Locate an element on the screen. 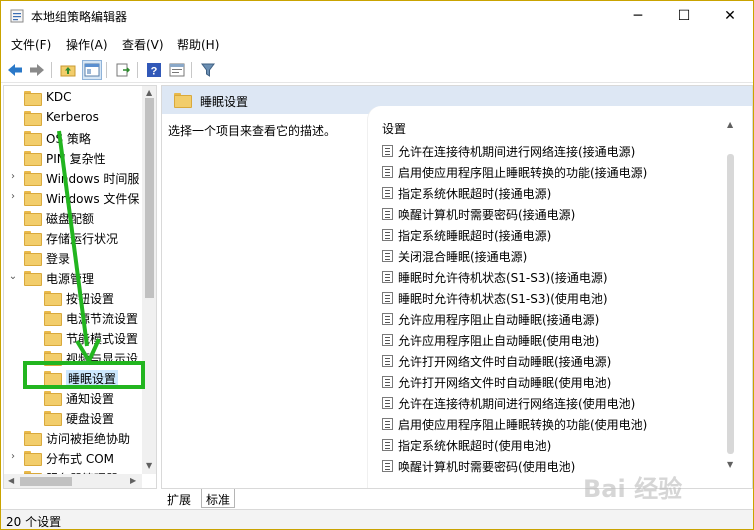  tree-hscroll-thumb is located at coordinates (46, 481).